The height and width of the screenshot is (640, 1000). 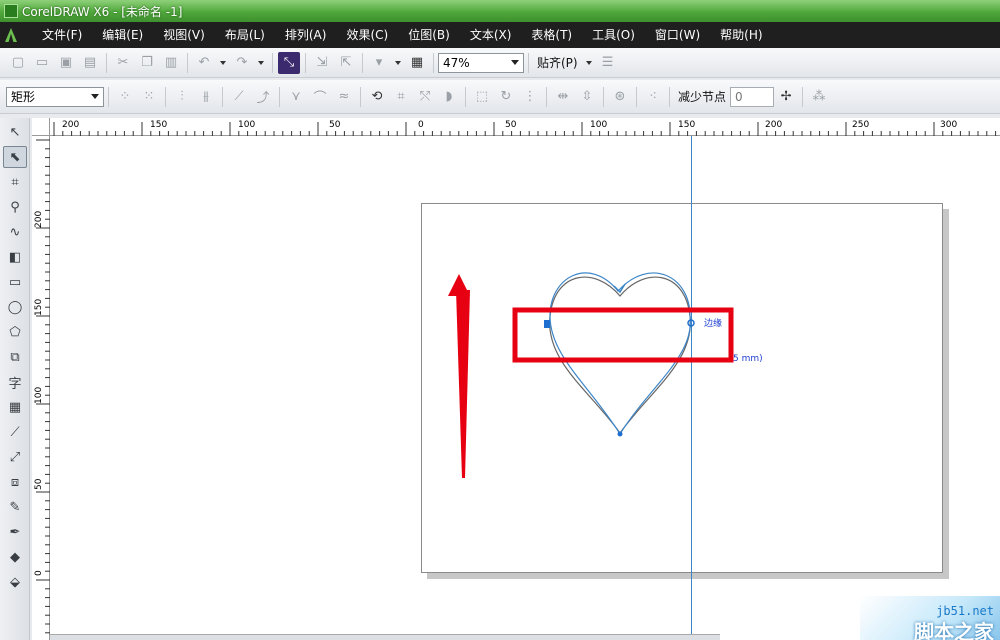 I want to click on launcher-dropdown-arrow-icon, so click(x=398, y=62).